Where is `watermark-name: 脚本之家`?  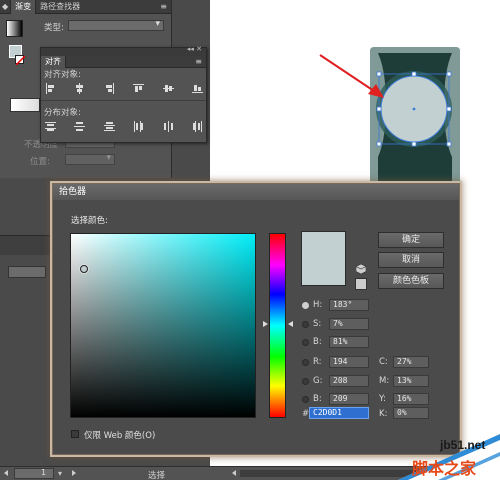 watermark-name: 脚本之家 is located at coordinates (444, 468).